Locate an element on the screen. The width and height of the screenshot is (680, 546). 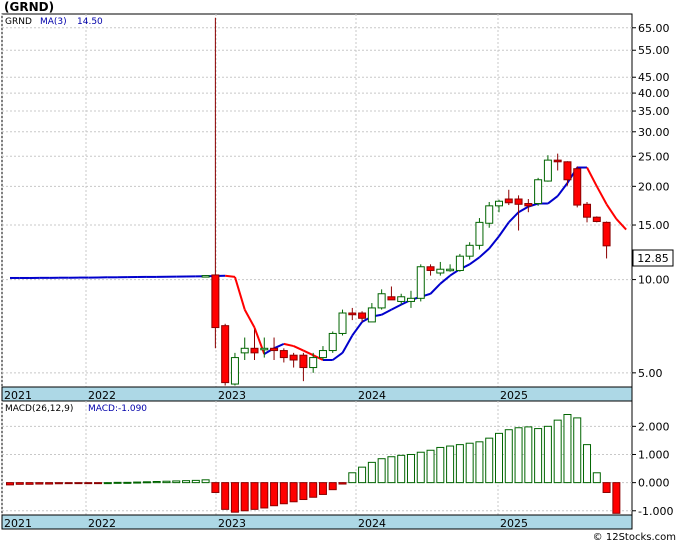
macd-x-tick-label: 2023 is located at coordinates (232, 523).